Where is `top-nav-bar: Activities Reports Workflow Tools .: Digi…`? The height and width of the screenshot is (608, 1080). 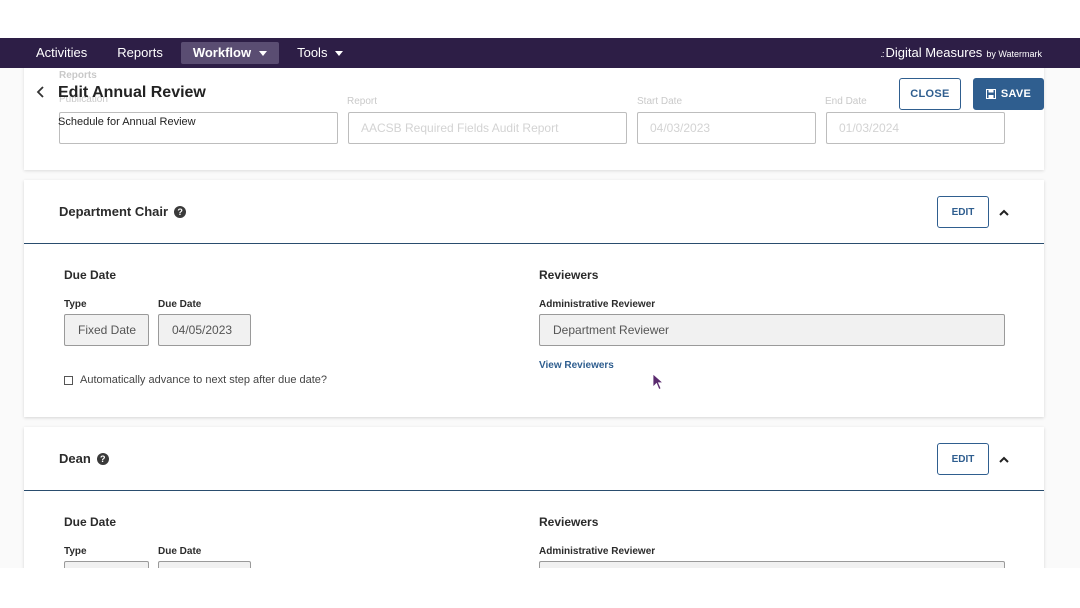
top-nav-bar: Activities Reports Workflow Tools .: Digi… is located at coordinates (540, 53).